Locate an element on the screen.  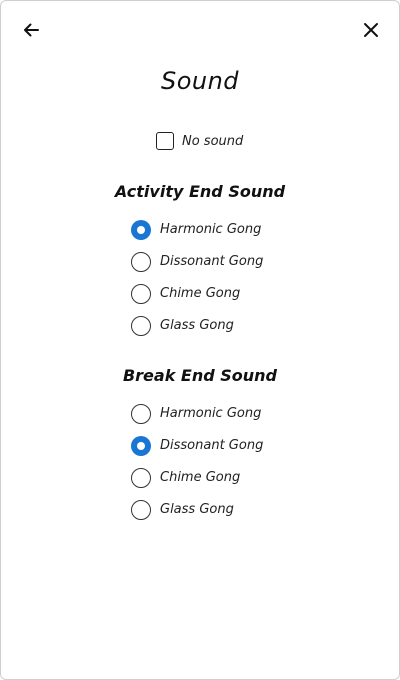
activity-option-dissonant-gong: Dissonant Gong is located at coordinates (197, 268).